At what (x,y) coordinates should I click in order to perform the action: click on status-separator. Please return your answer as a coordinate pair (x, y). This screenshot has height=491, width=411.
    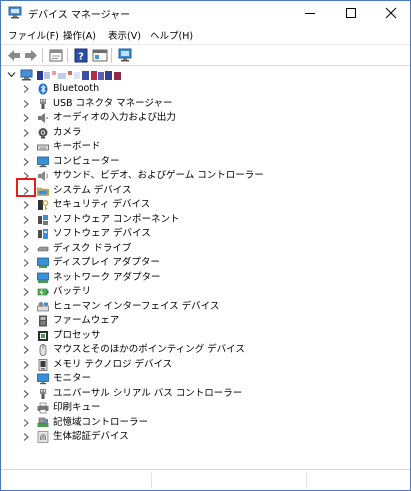
    Looking at the image, I should click on (151, 480).